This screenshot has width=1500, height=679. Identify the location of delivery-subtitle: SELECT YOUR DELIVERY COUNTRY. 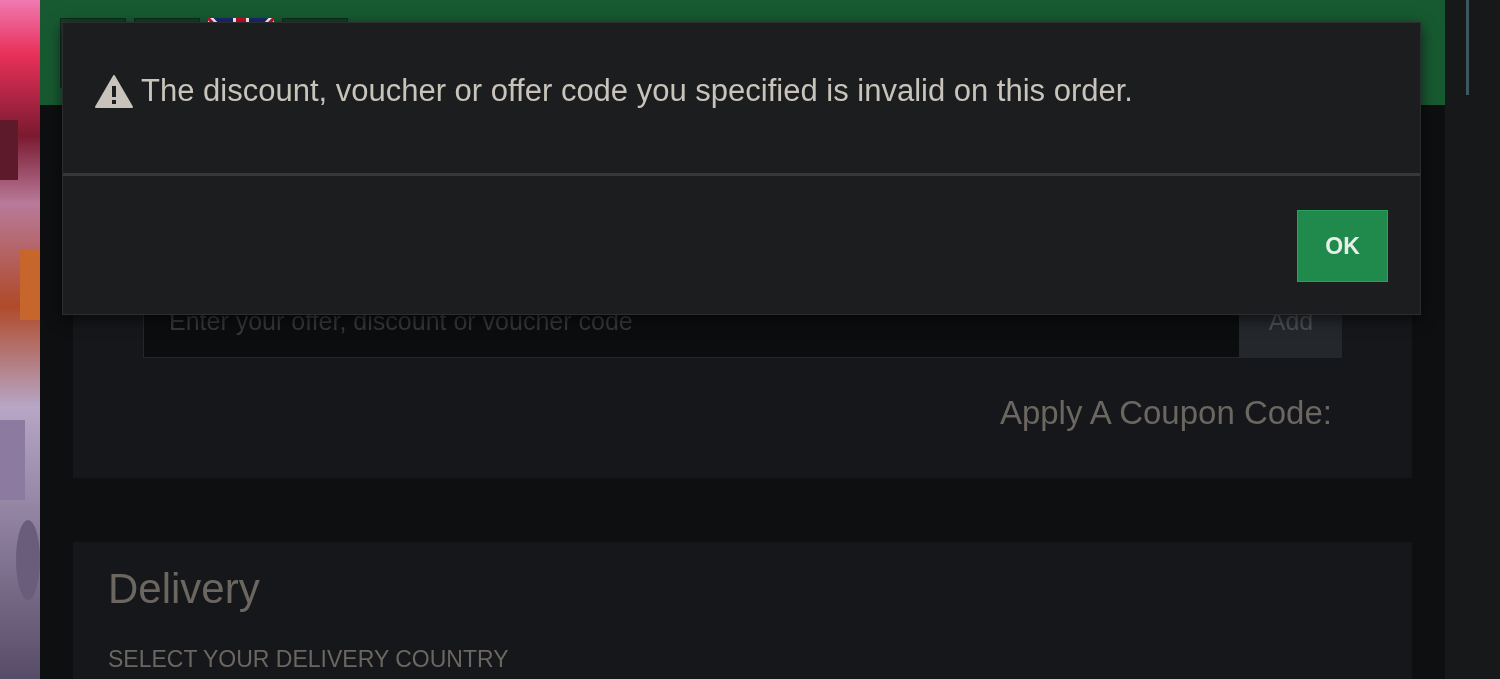
(309, 659).